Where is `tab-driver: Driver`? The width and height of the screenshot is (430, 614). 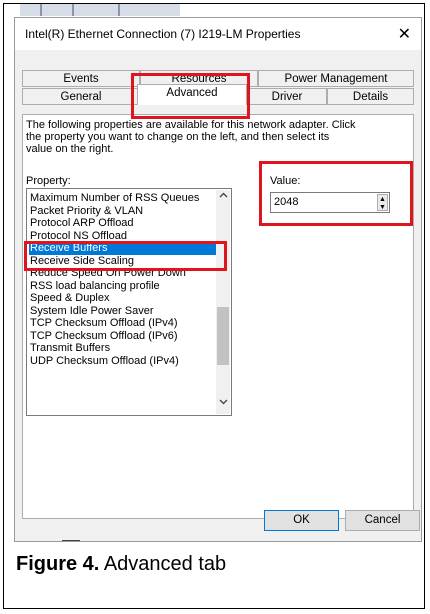
tab-driver: Driver is located at coordinates (287, 96).